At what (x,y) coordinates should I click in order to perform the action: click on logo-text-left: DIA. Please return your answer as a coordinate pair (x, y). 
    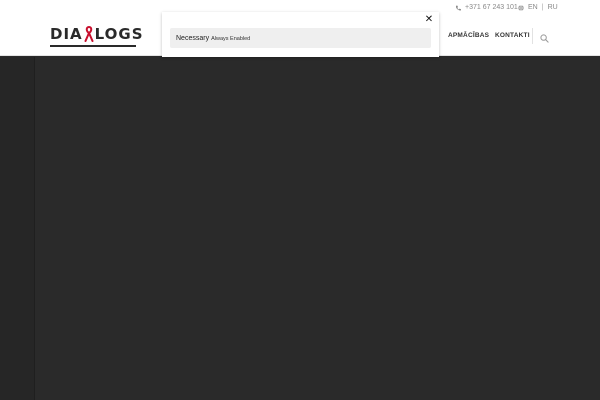
    Looking at the image, I should click on (66, 34).